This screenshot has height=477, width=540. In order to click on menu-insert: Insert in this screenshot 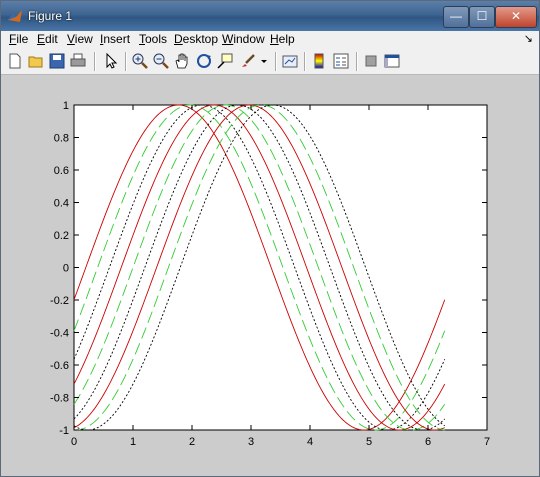, I will do `click(115, 39)`.